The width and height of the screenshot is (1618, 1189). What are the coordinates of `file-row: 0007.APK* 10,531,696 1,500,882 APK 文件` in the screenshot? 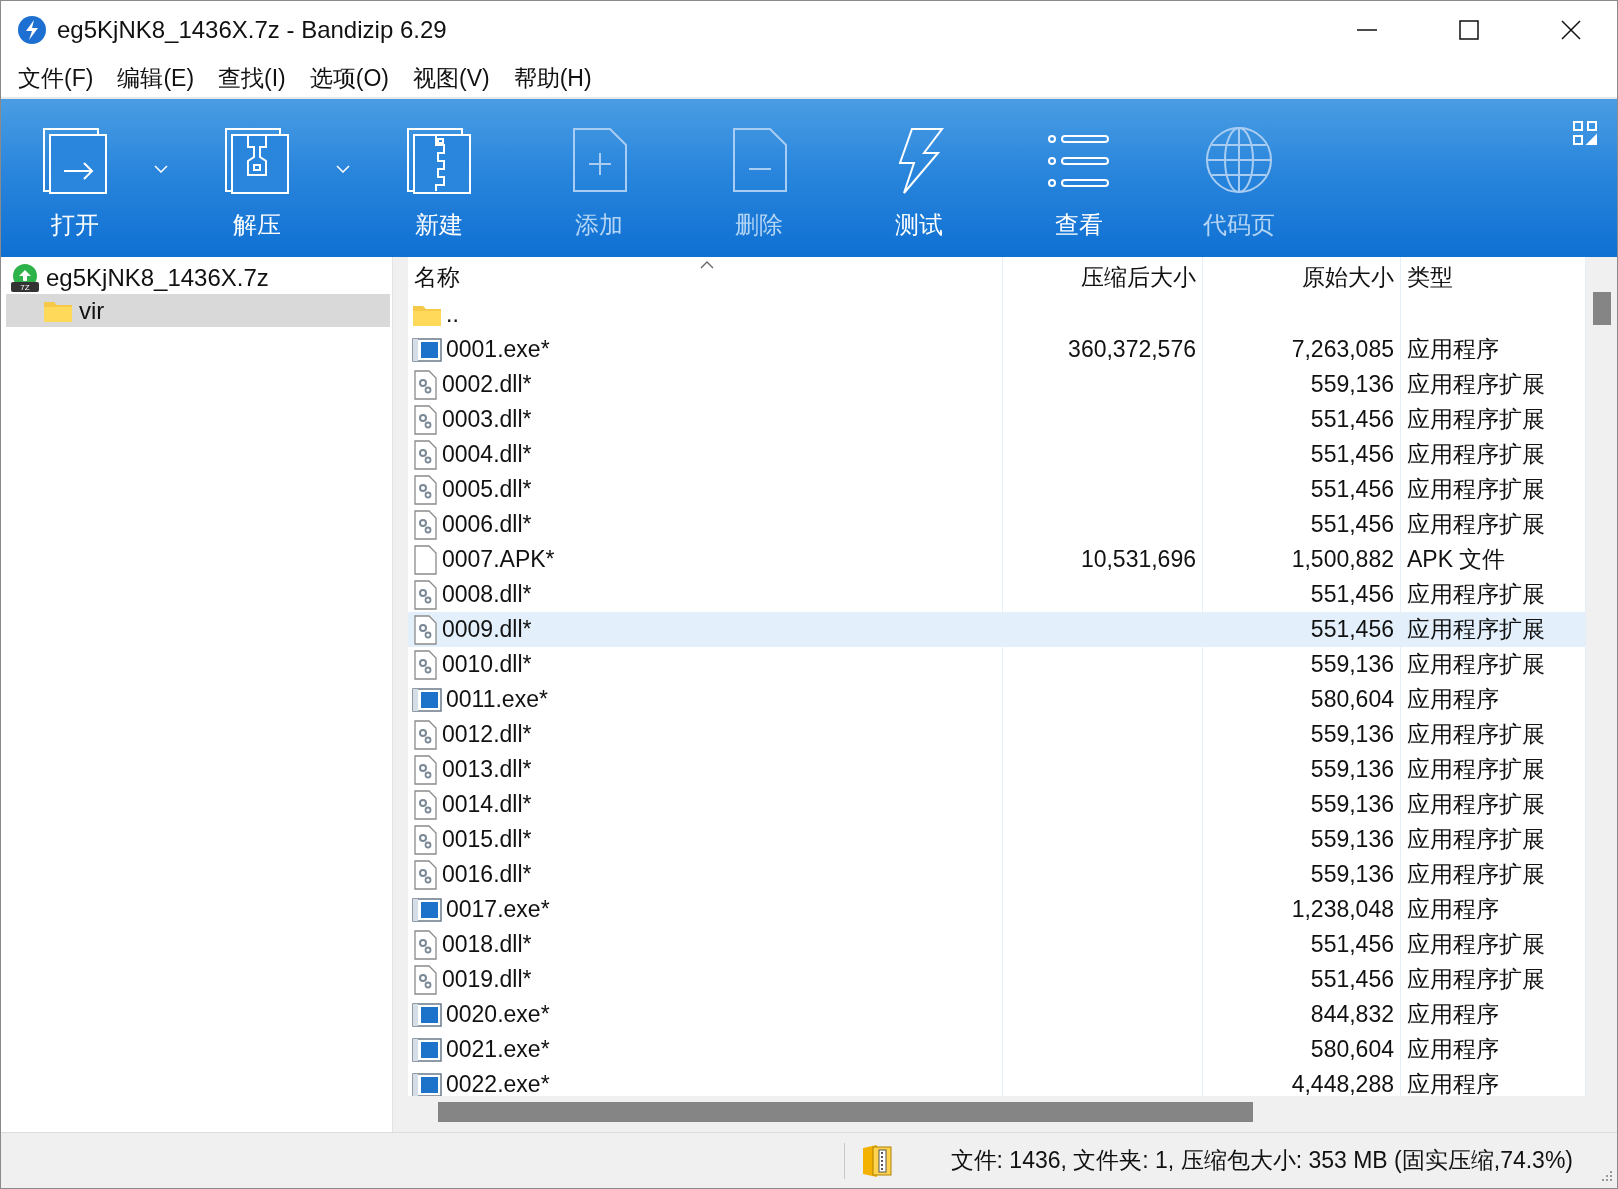 It's located at (997, 559).